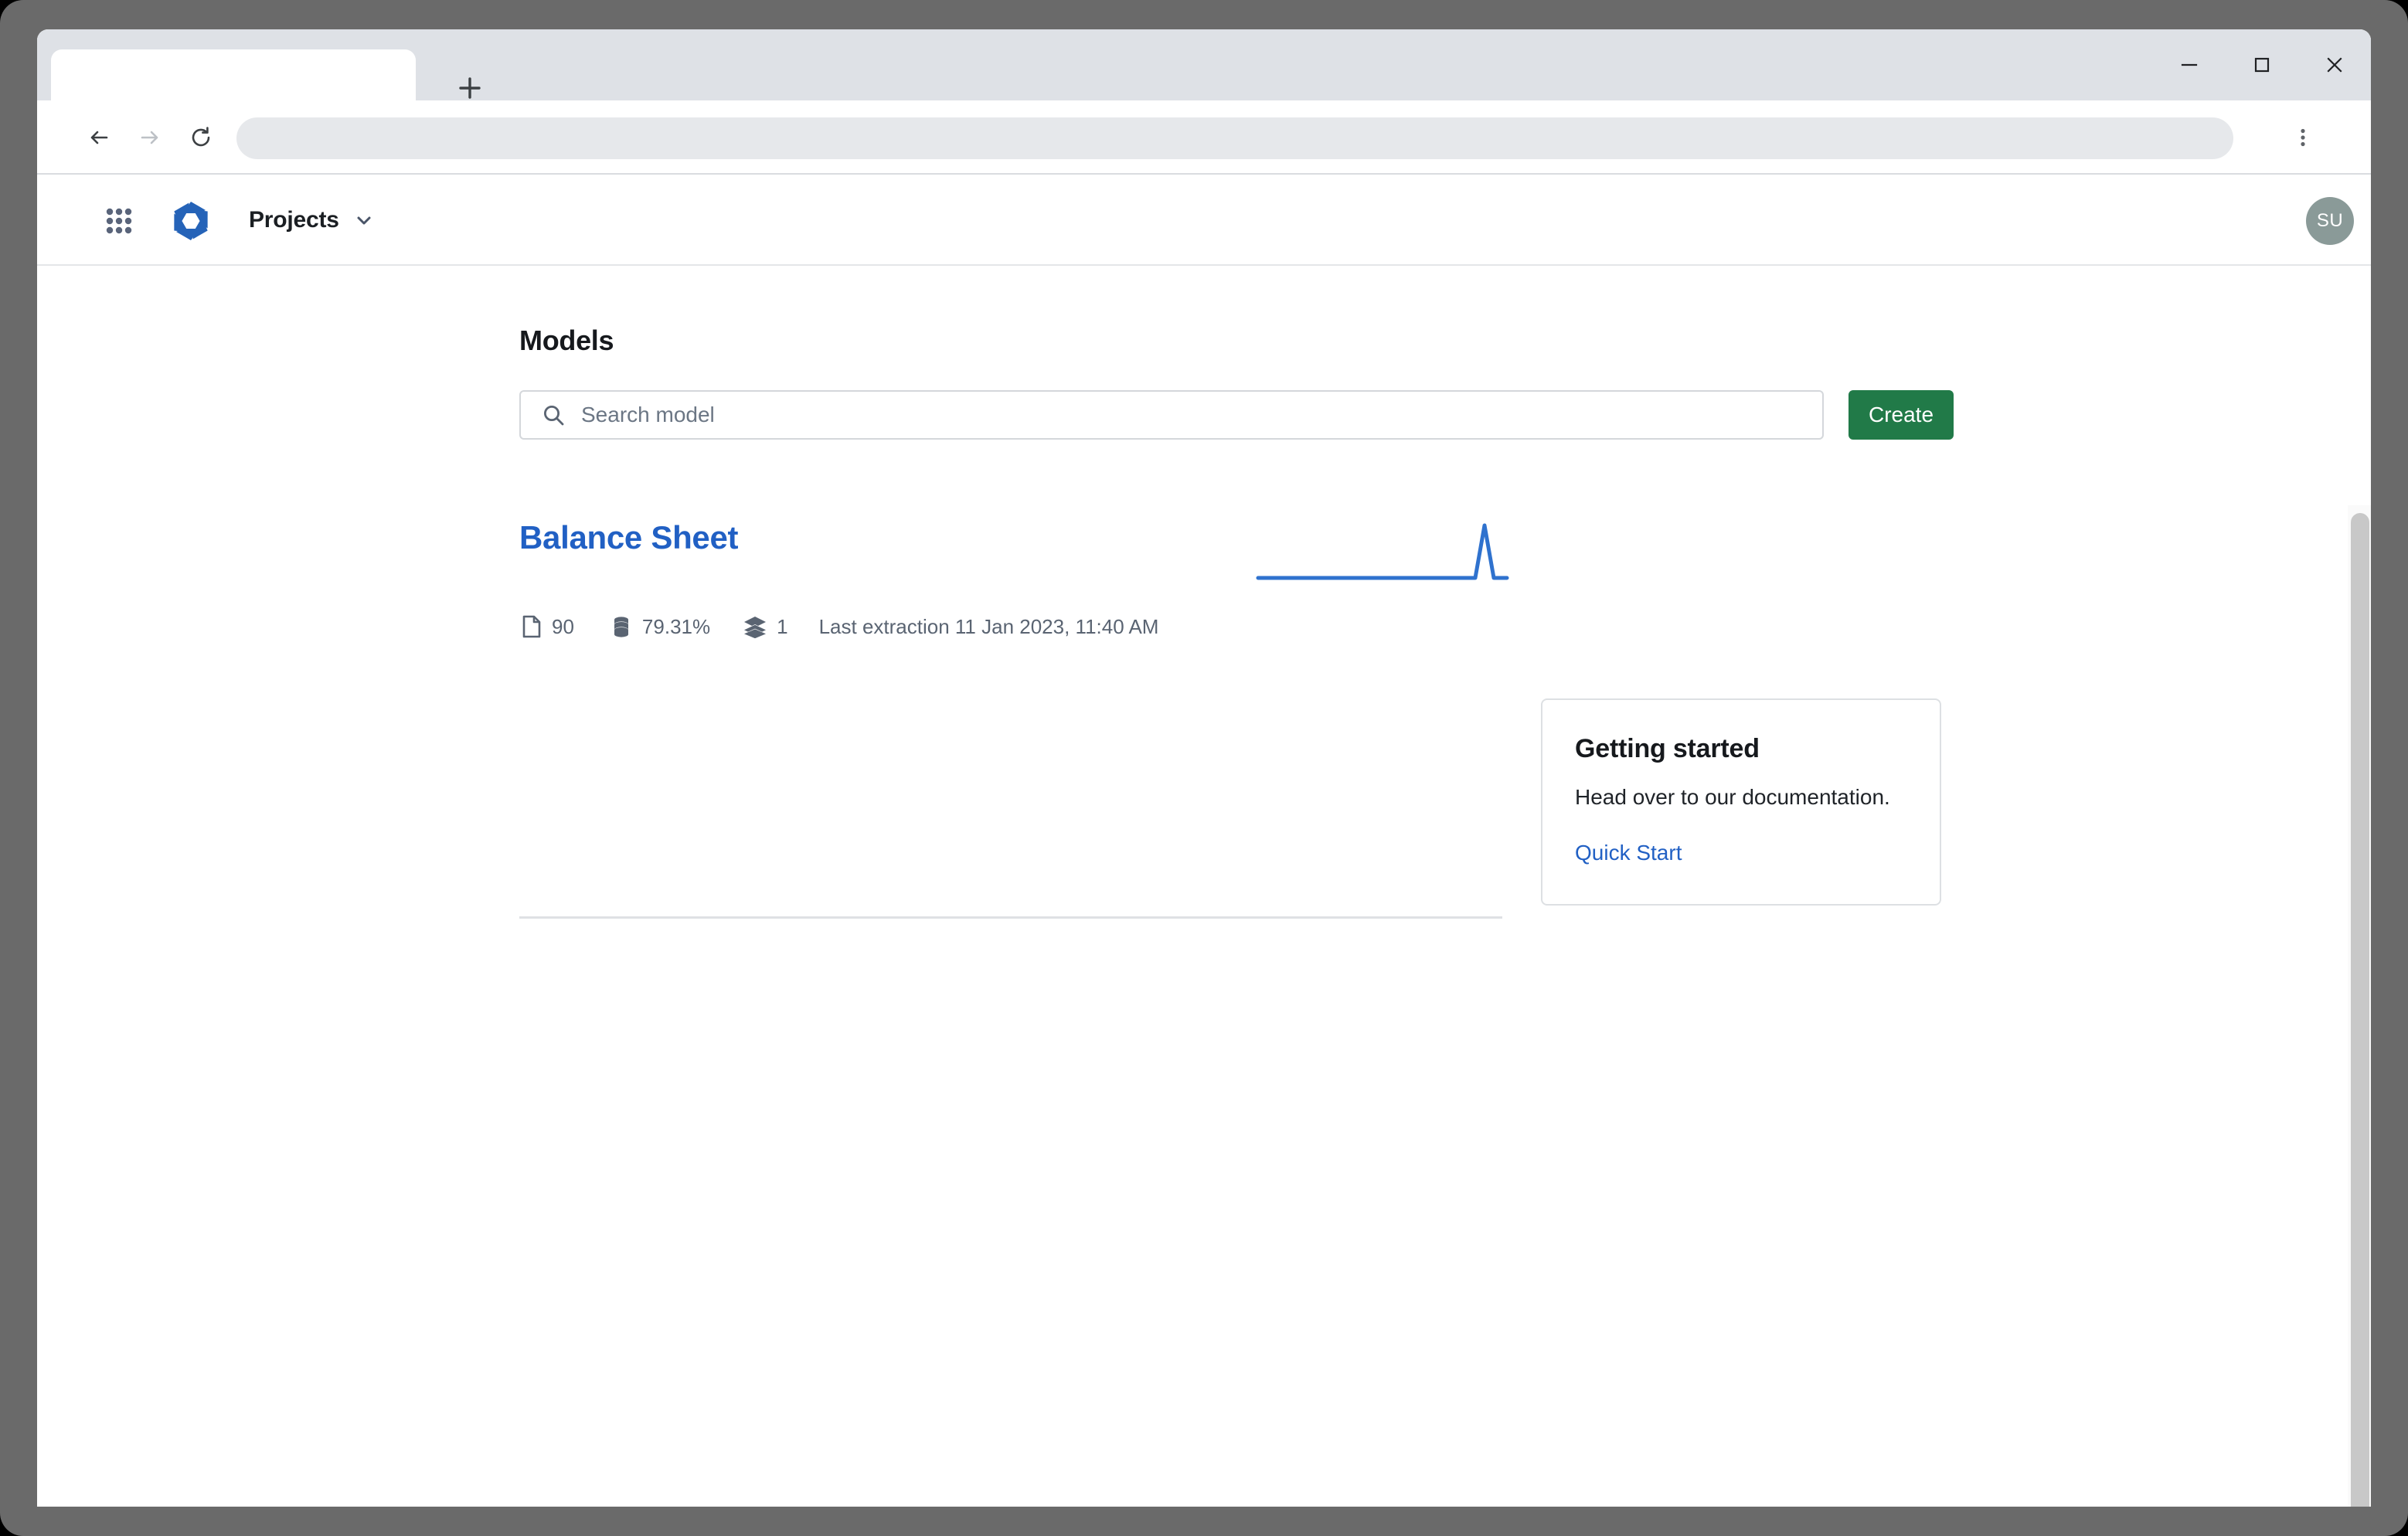 The height and width of the screenshot is (1536, 2408). Describe the element at coordinates (629, 537) in the screenshot. I see `model-name-link: Balance Sheet` at that location.